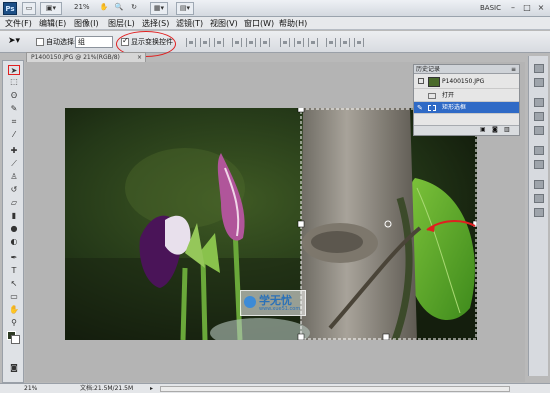 This screenshot has height=393, width=550. I want to click on align-hcenter-icon, so click(251, 42).